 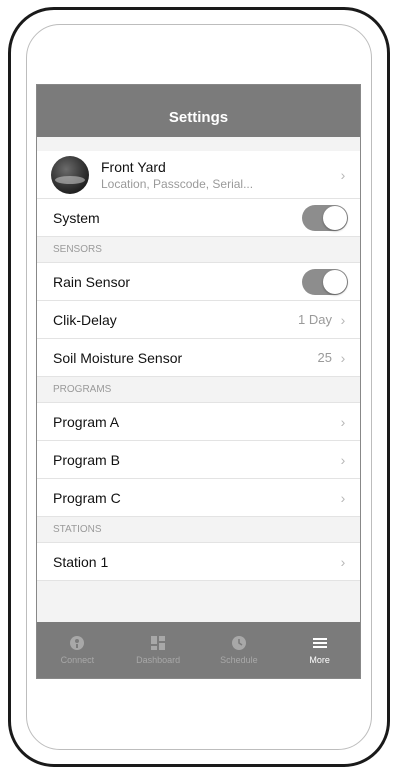 What do you see at coordinates (77, 643) in the screenshot?
I see `connect-icon` at bounding box center [77, 643].